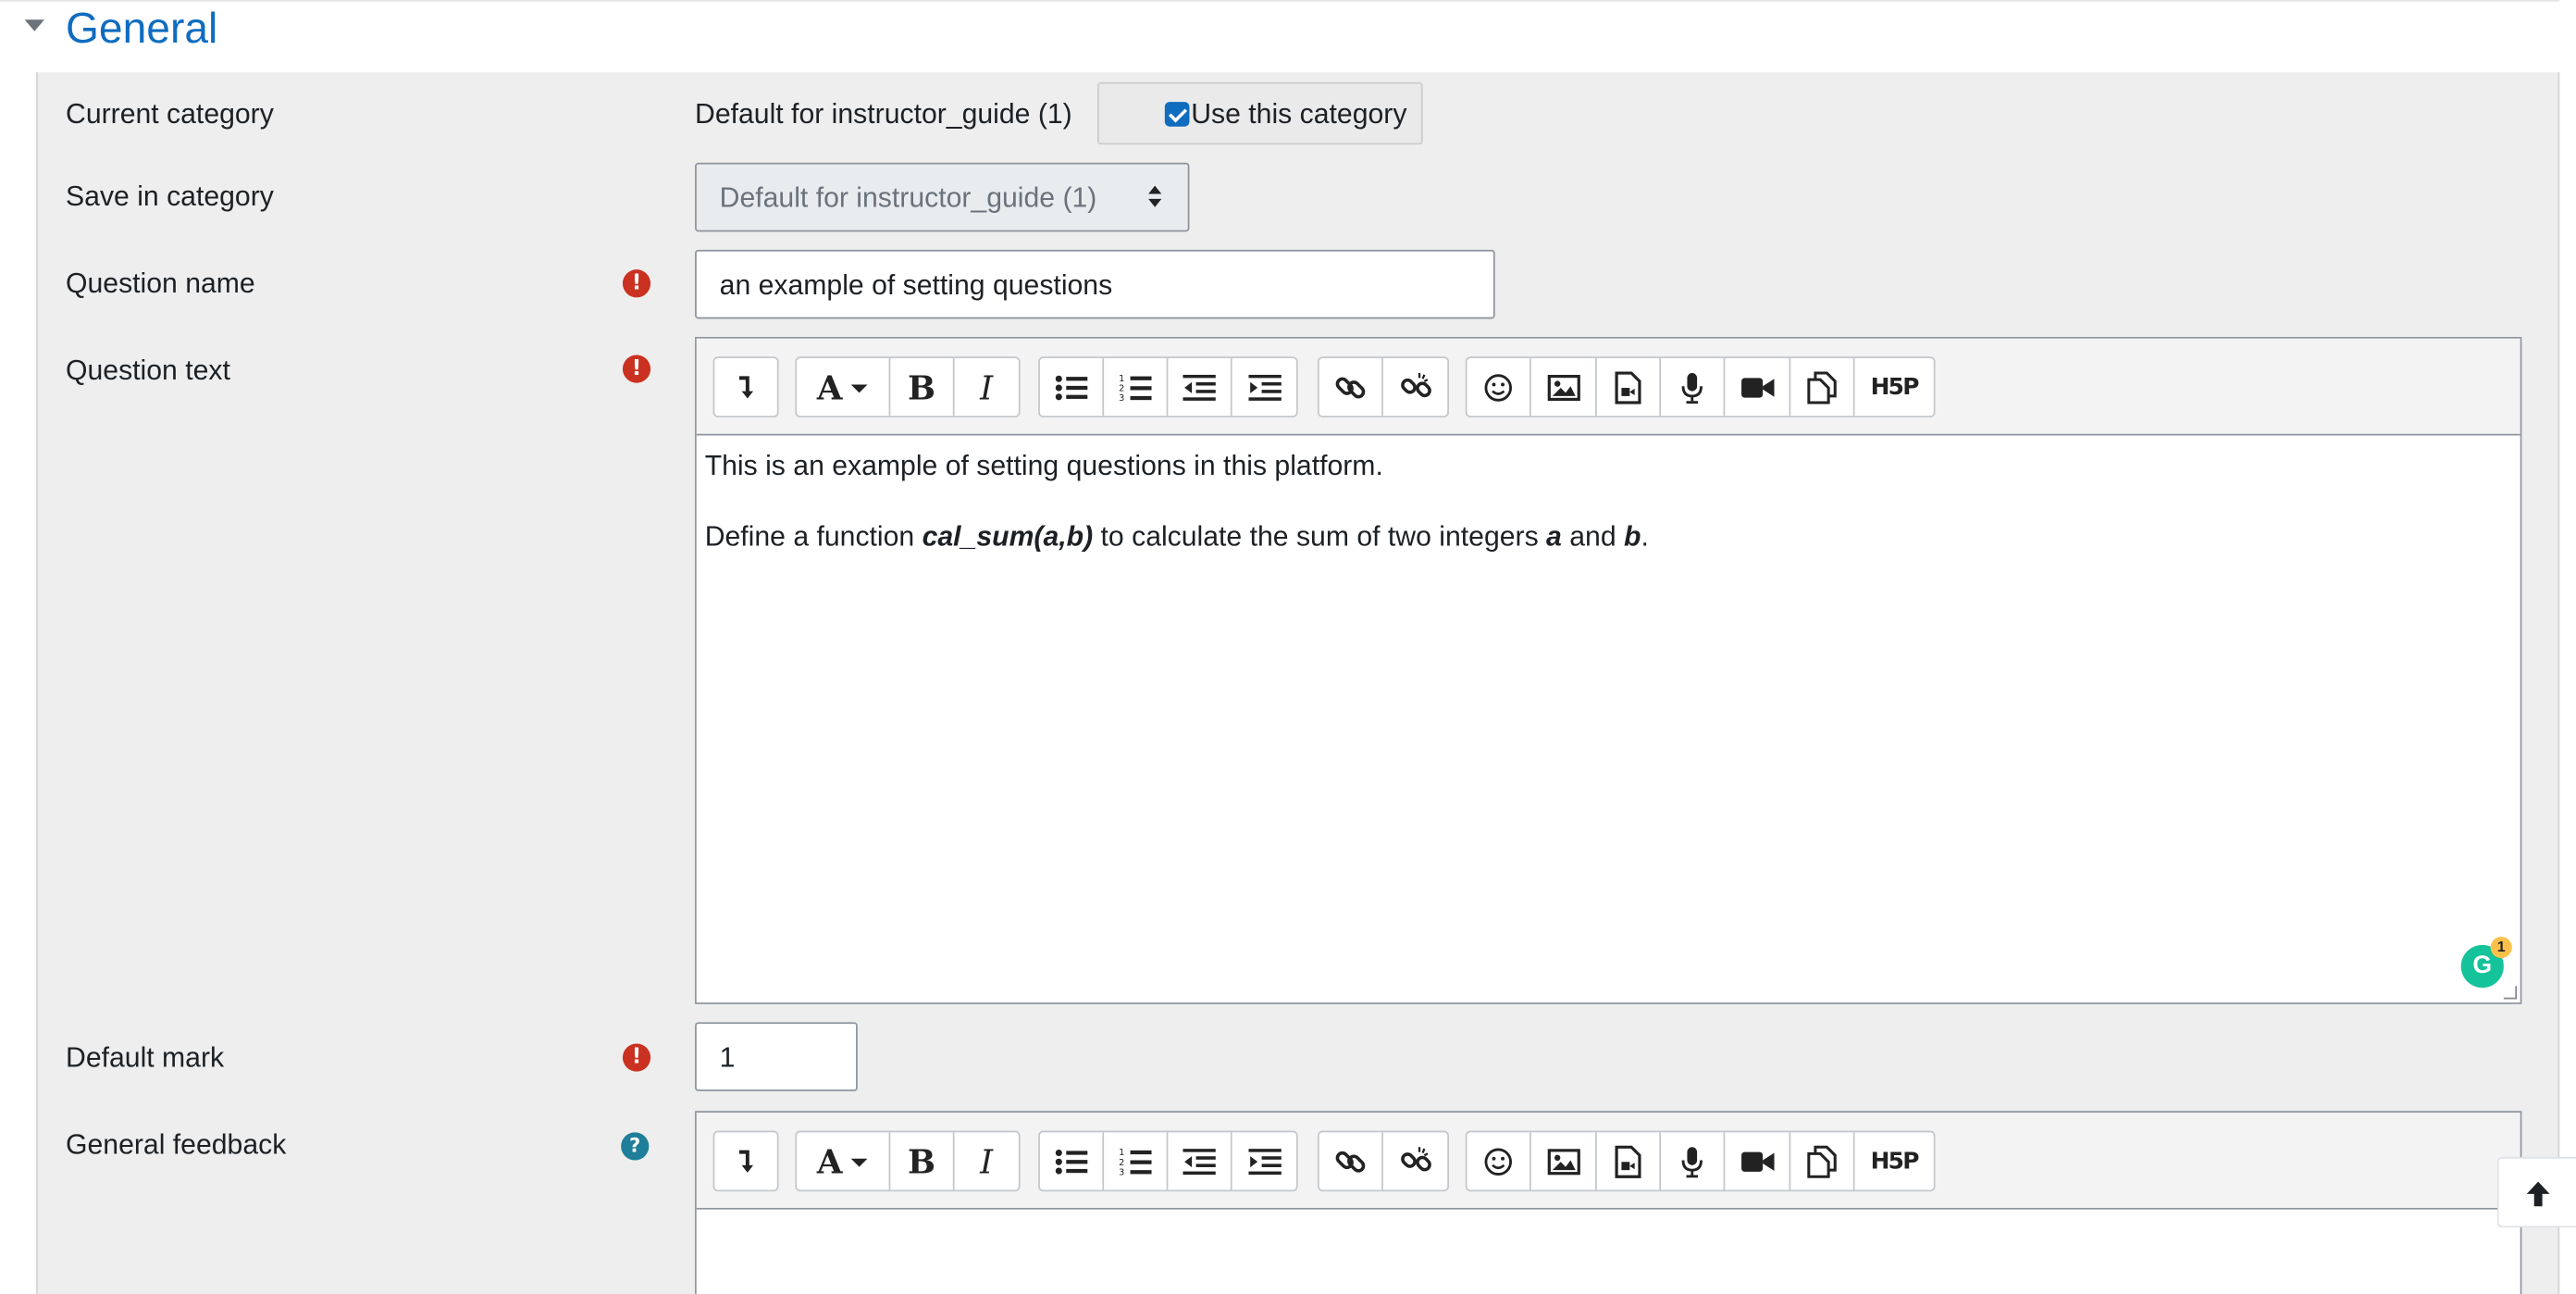  I want to click on section-header: General, so click(1280, 36).